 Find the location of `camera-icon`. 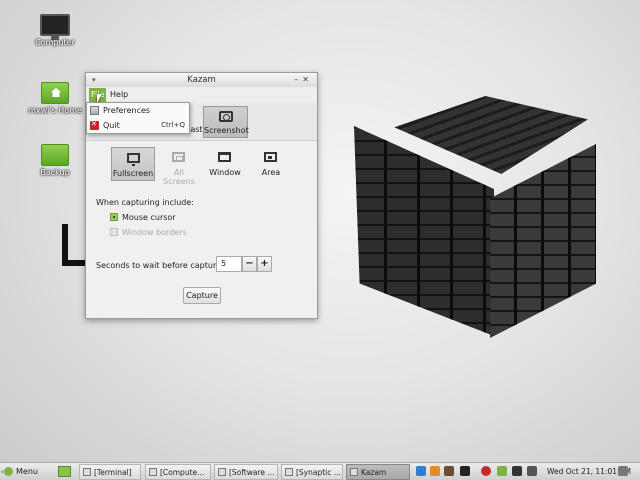

camera-icon is located at coordinates (226, 116).